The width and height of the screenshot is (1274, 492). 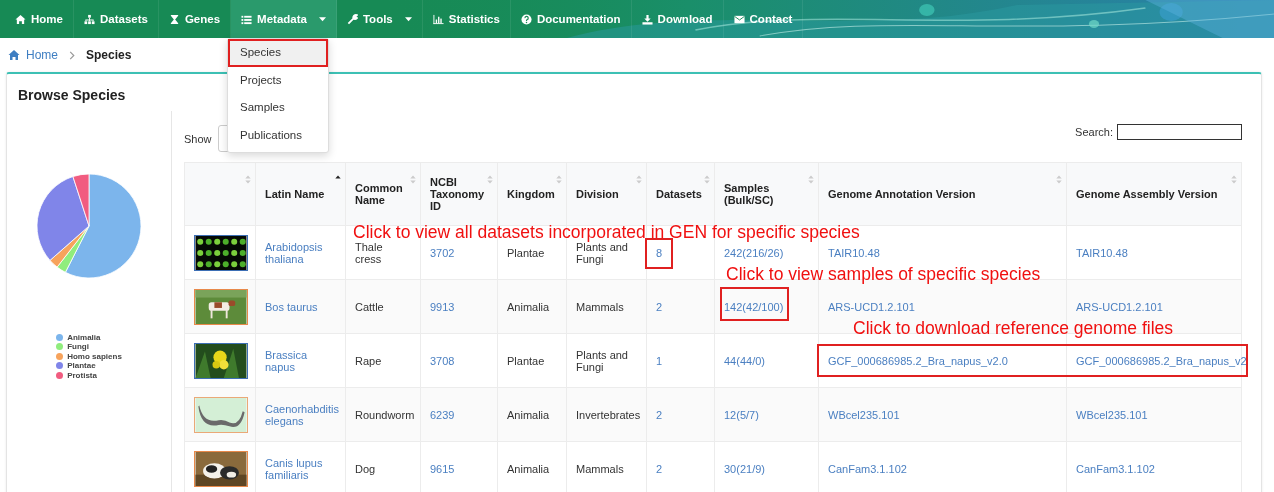 What do you see at coordinates (763, 19) in the screenshot?
I see `nav-link: Contact` at bounding box center [763, 19].